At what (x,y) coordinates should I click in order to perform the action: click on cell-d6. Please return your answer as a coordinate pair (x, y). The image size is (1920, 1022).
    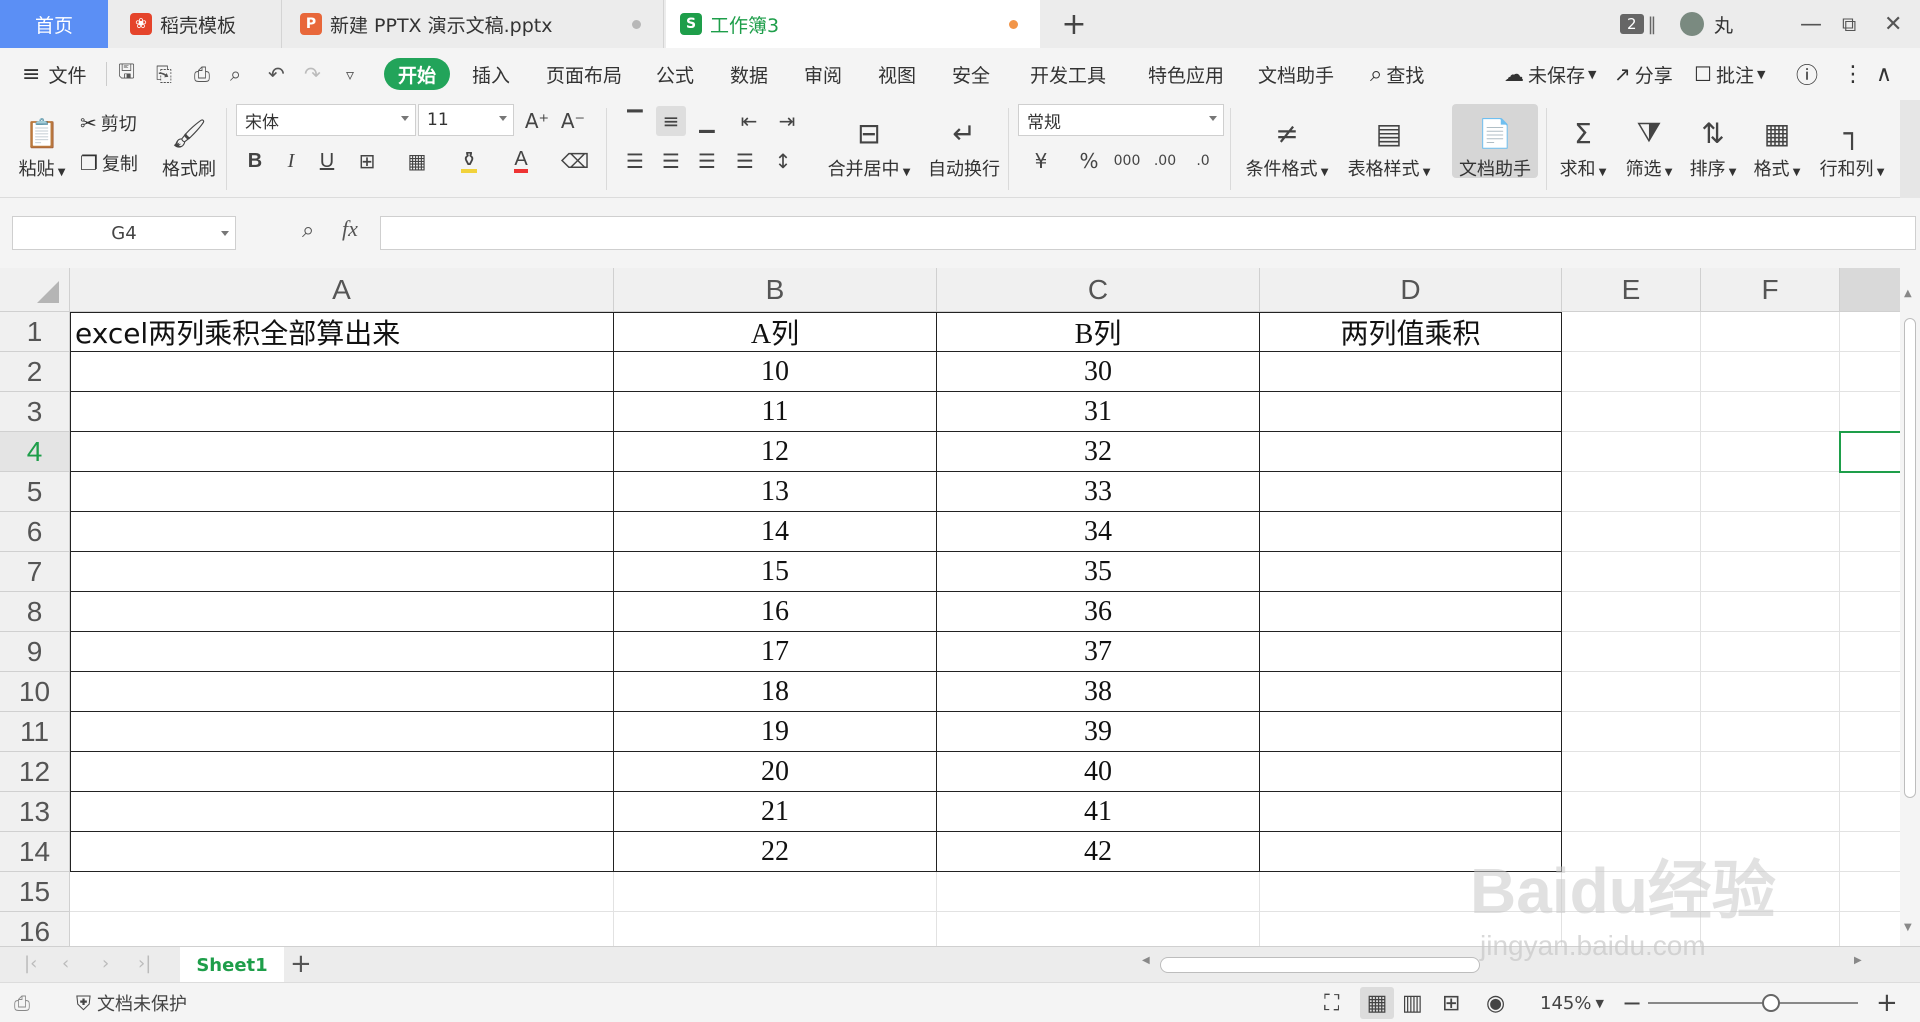
    Looking at the image, I should click on (1411, 532).